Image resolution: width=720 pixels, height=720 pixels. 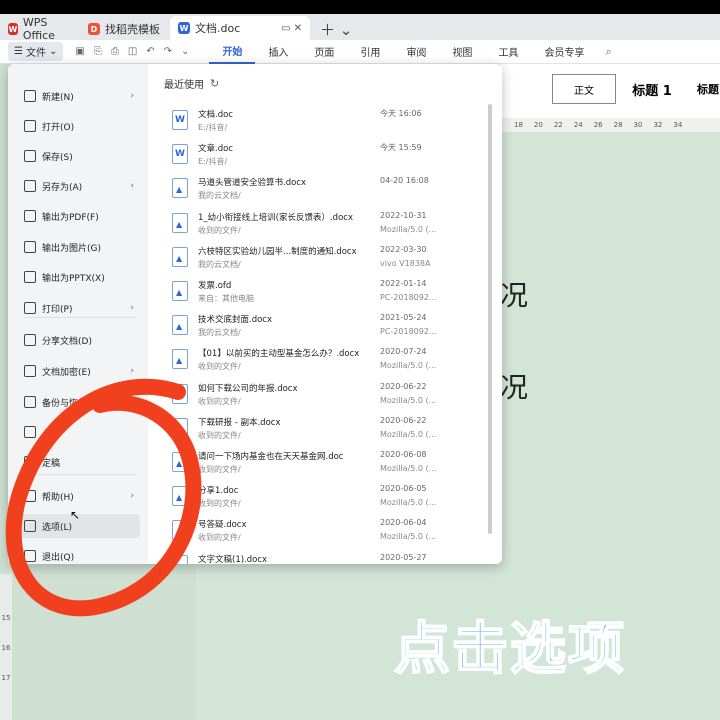 I want to click on tab-label: 文档.doc, so click(x=218, y=28).